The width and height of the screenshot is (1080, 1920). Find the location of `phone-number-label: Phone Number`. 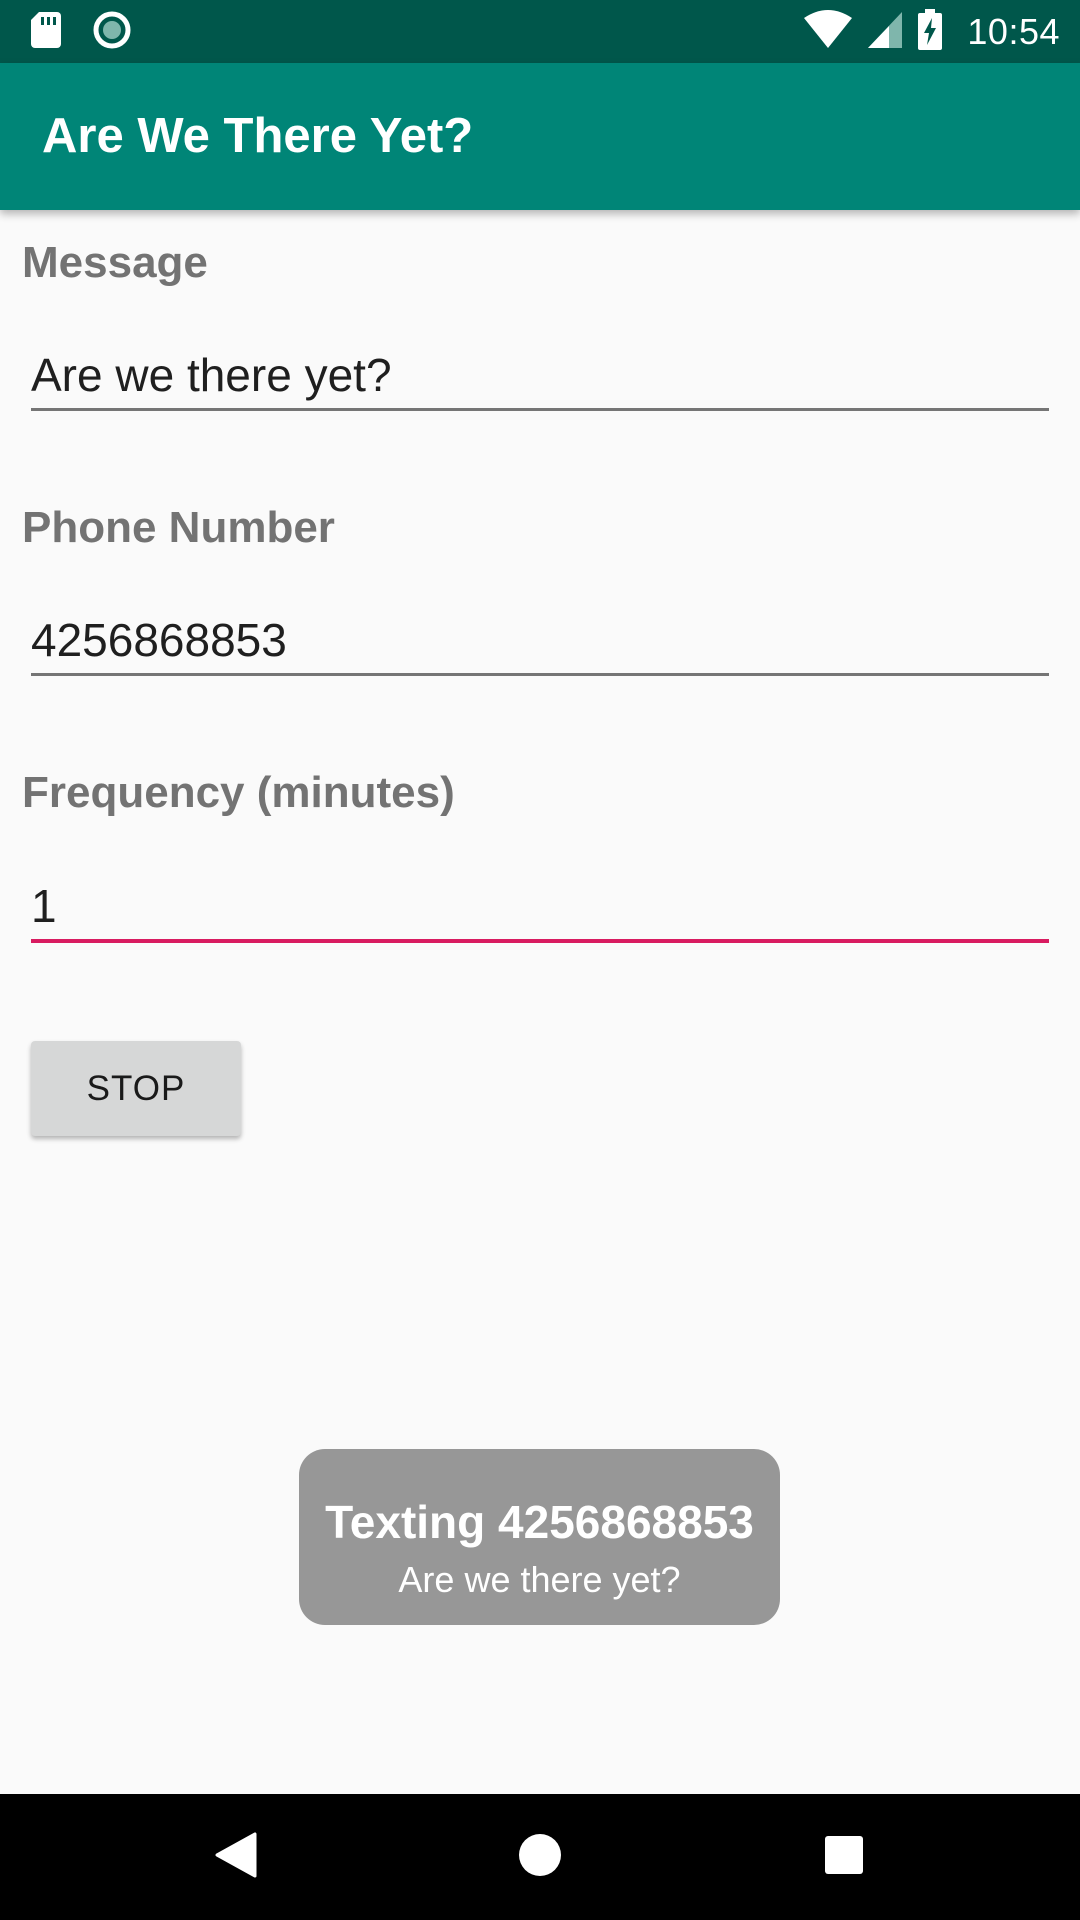

phone-number-label: Phone Number is located at coordinates (178, 527).